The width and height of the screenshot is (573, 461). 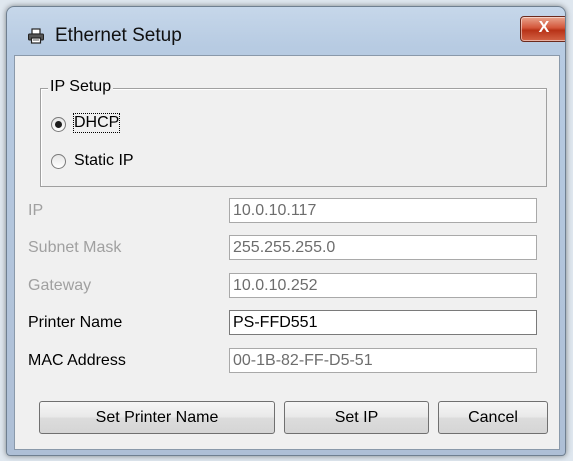 I want to click on mac-address-label: MAC Address, so click(x=77, y=360).